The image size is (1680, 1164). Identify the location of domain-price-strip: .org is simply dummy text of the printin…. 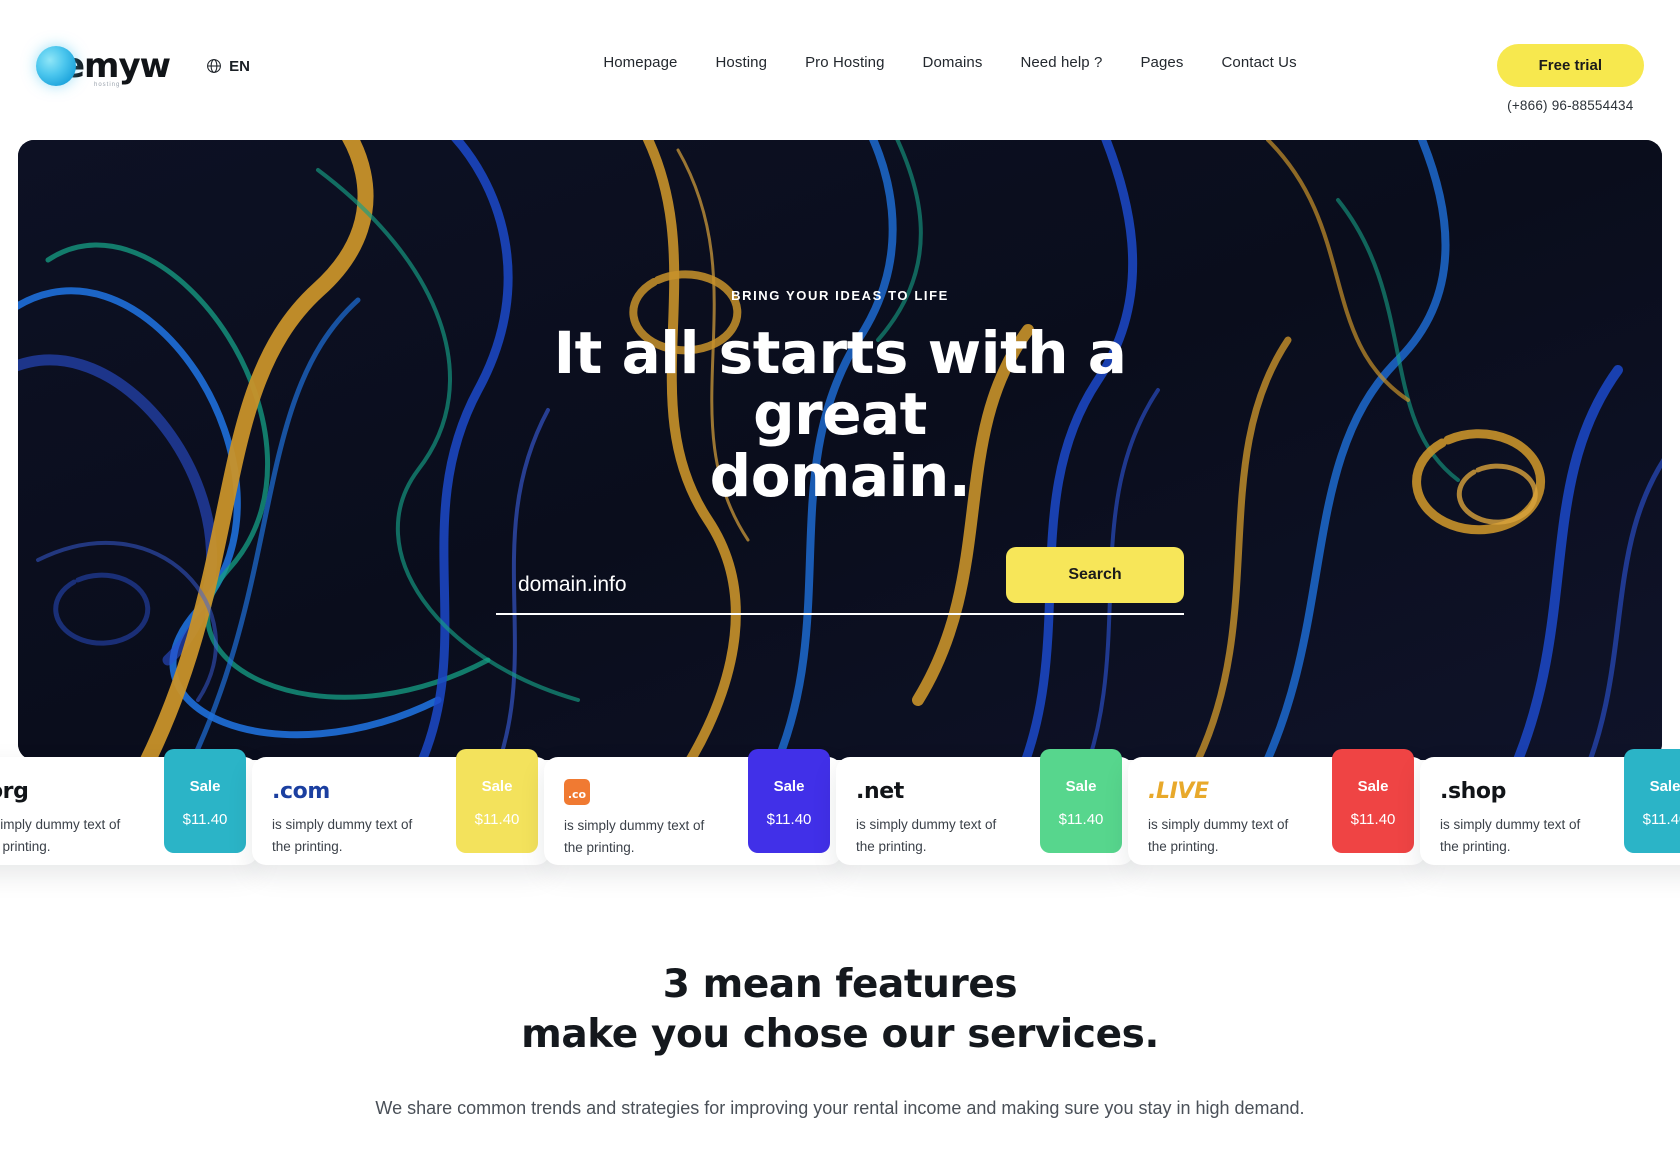
(840, 808).